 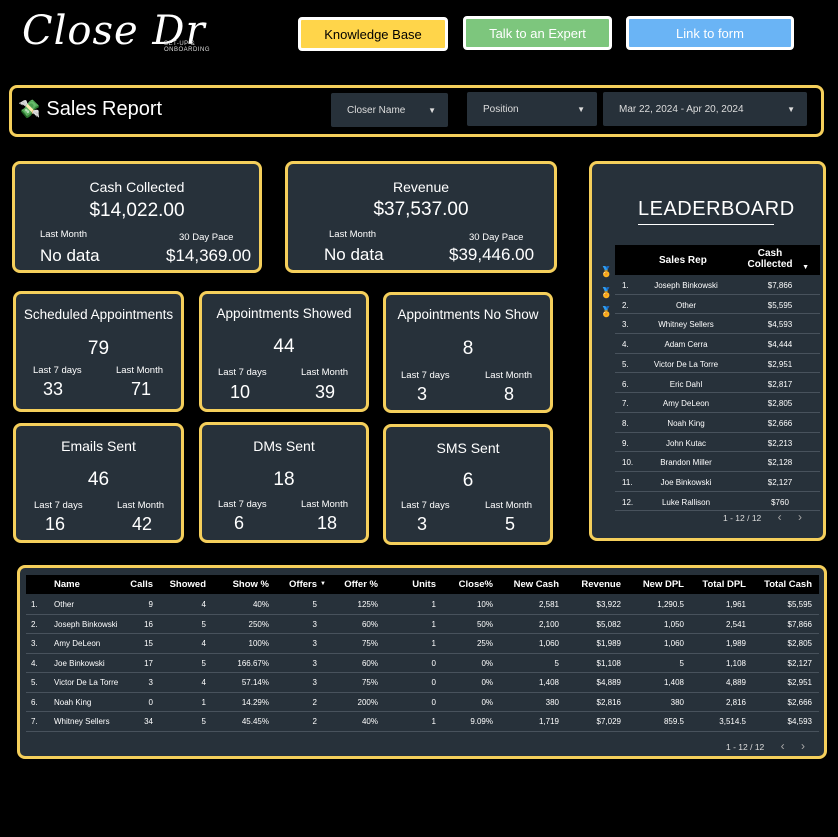 What do you see at coordinates (55, 524) in the screenshot?
I see `kpi-sub1-value: 16` at bounding box center [55, 524].